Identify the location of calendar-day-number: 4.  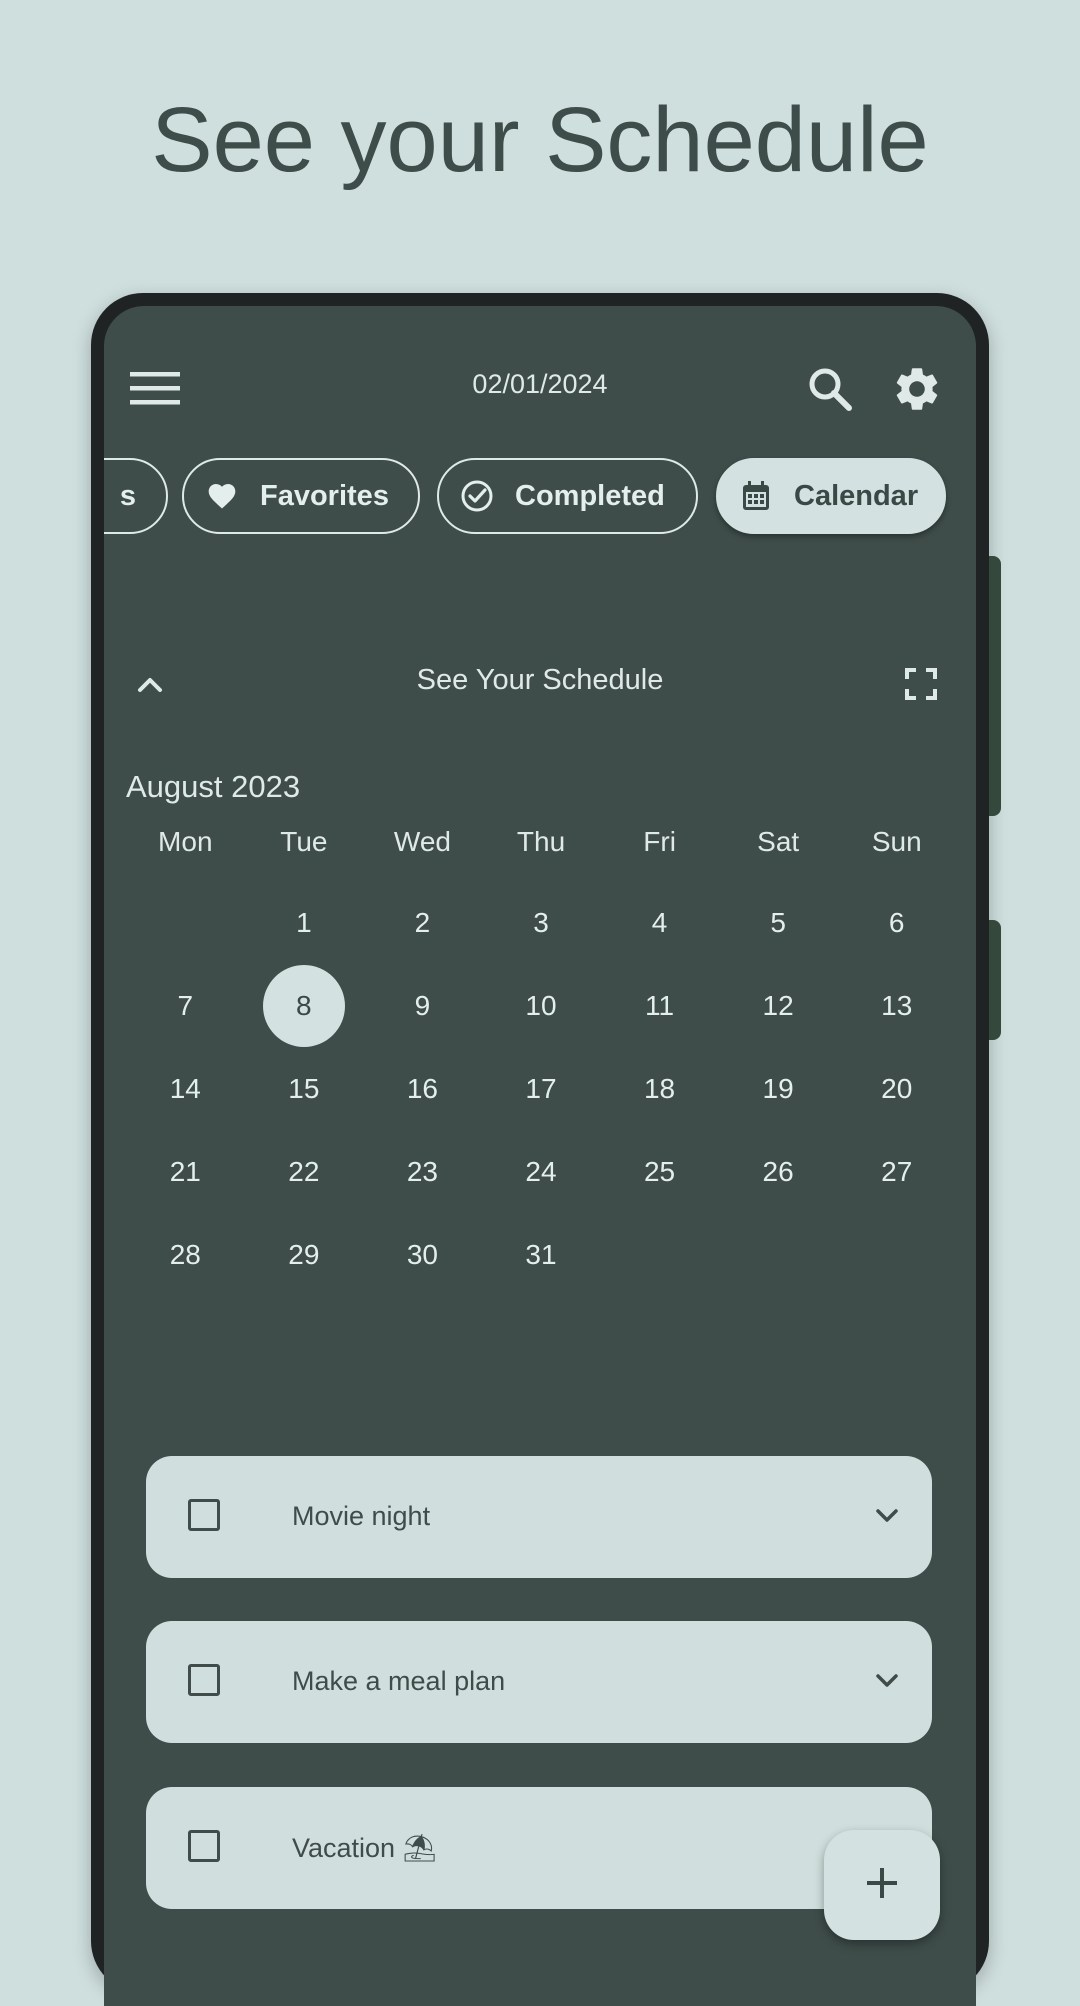
(659, 922).